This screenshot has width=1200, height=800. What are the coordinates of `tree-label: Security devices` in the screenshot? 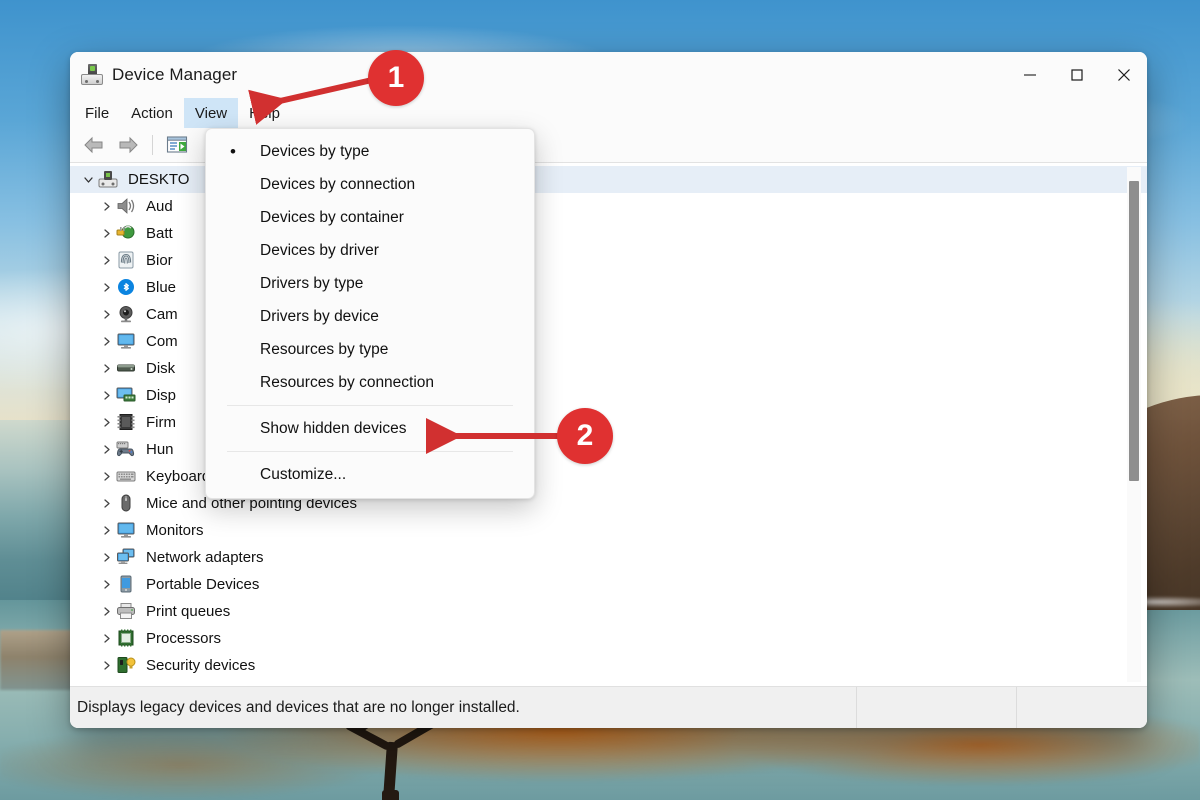 It's located at (201, 665).